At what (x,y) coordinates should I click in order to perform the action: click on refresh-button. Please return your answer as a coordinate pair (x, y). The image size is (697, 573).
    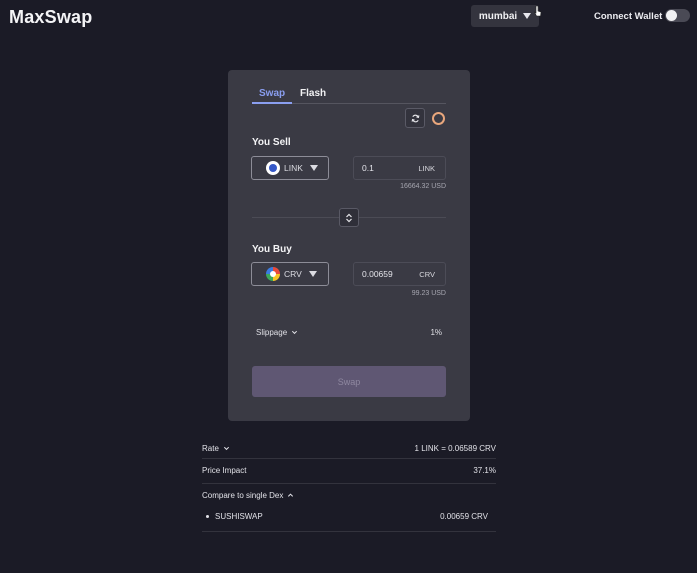
    Looking at the image, I should click on (415, 118).